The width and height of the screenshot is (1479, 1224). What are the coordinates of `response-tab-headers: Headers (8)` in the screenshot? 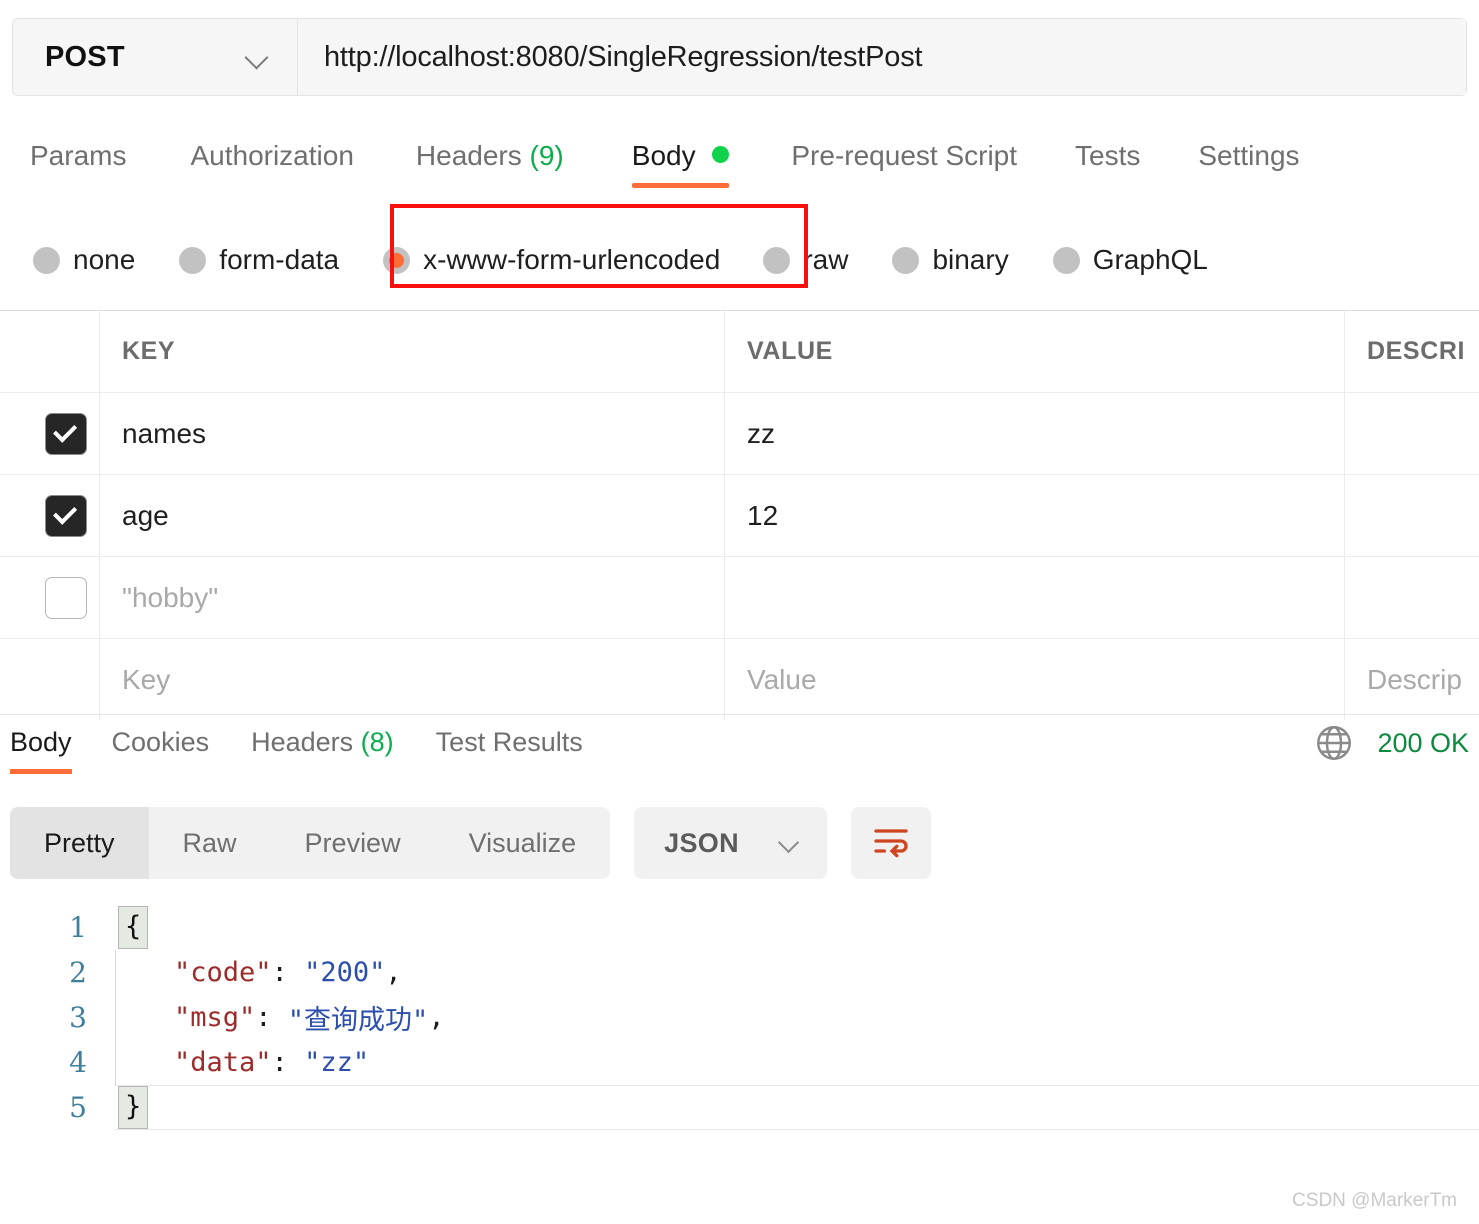 It's located at (322, 750).